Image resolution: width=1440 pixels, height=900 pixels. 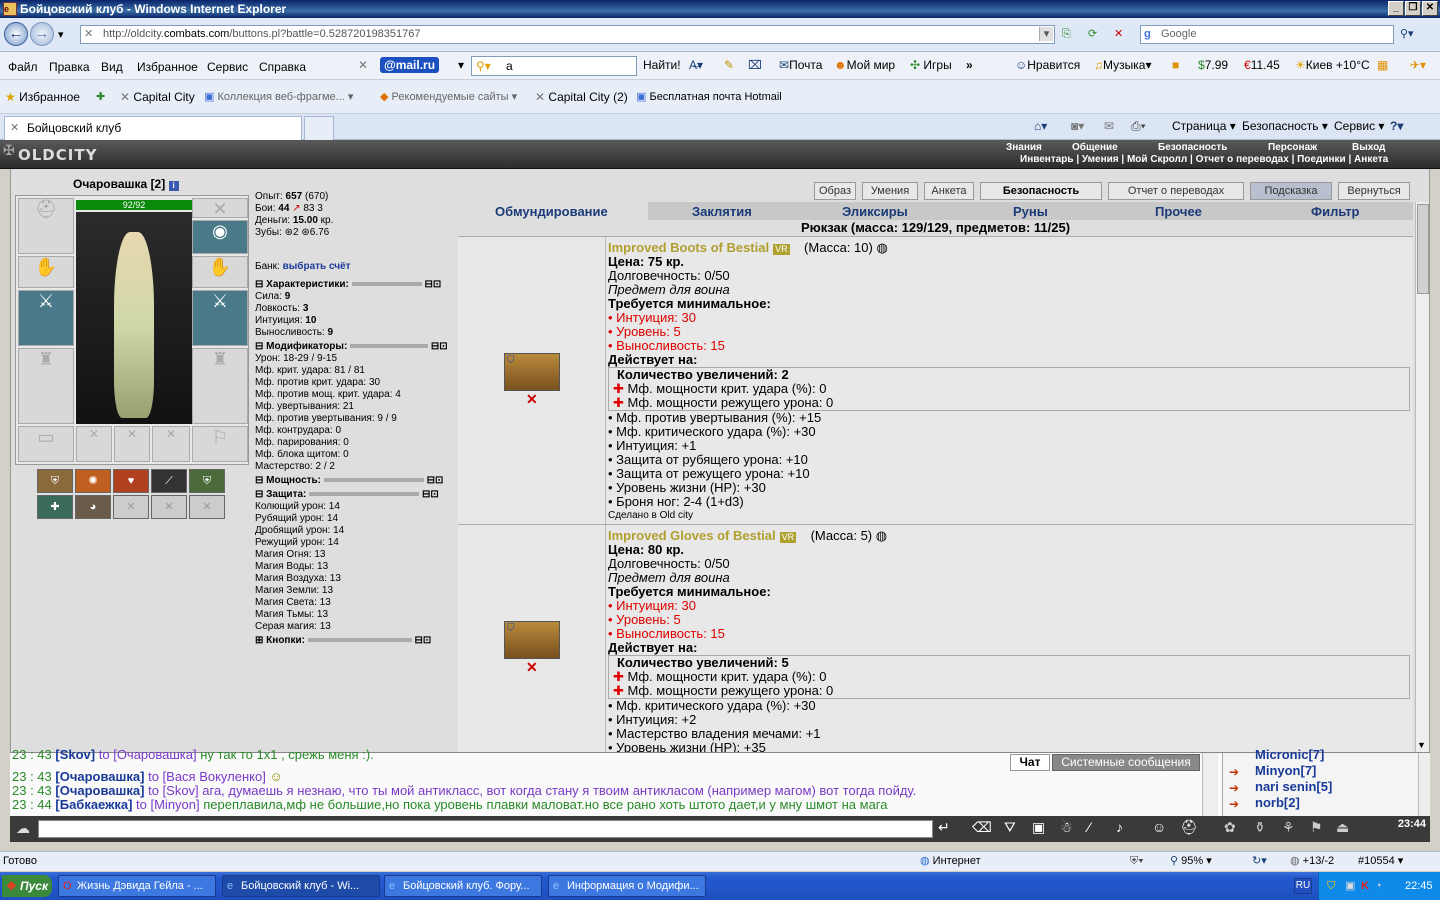 I want to click on btn-return: Вернуться, so click(x=1374, y=191).